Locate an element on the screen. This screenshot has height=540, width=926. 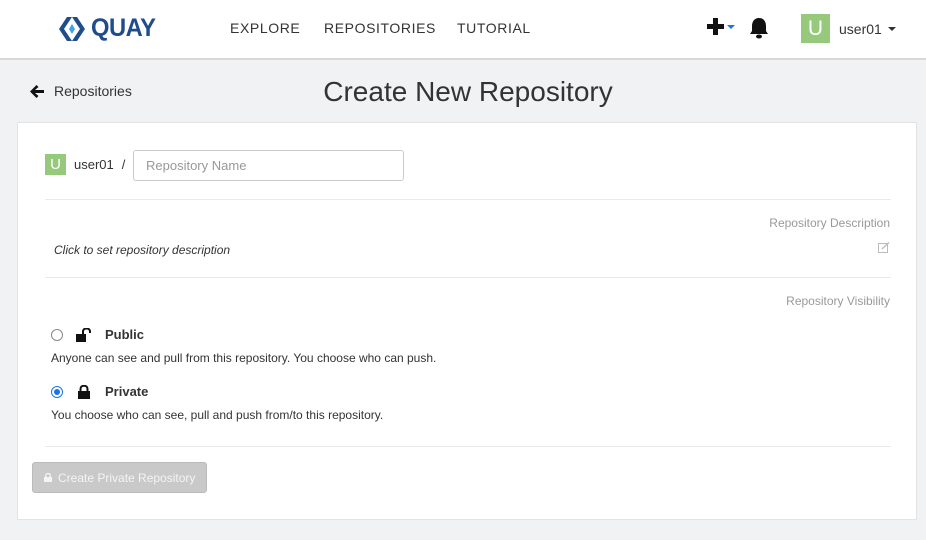
repository-name-input is located at coordinates (268, 165).